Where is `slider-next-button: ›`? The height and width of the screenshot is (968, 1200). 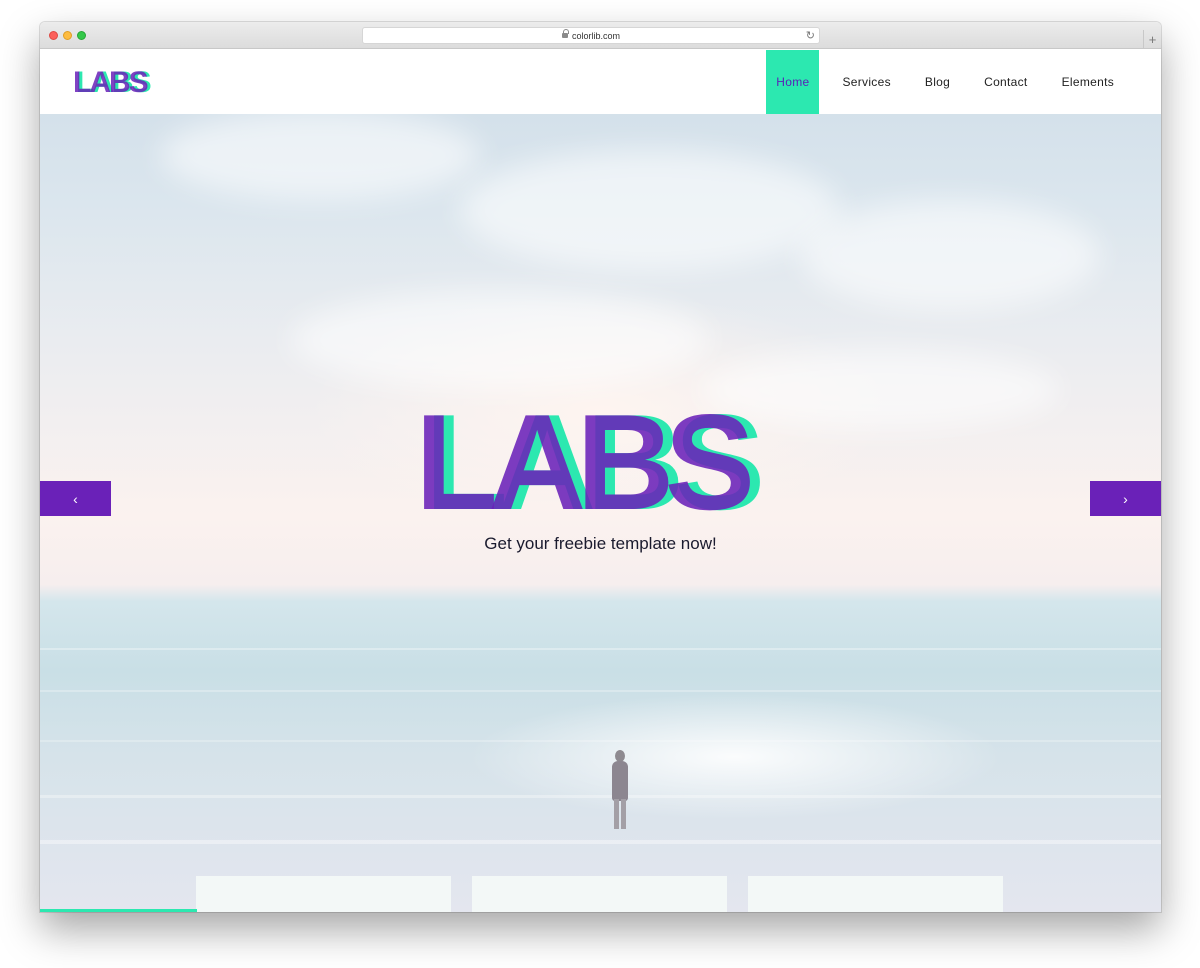 slider-next-button: › is located at coordinates (1125, 498).